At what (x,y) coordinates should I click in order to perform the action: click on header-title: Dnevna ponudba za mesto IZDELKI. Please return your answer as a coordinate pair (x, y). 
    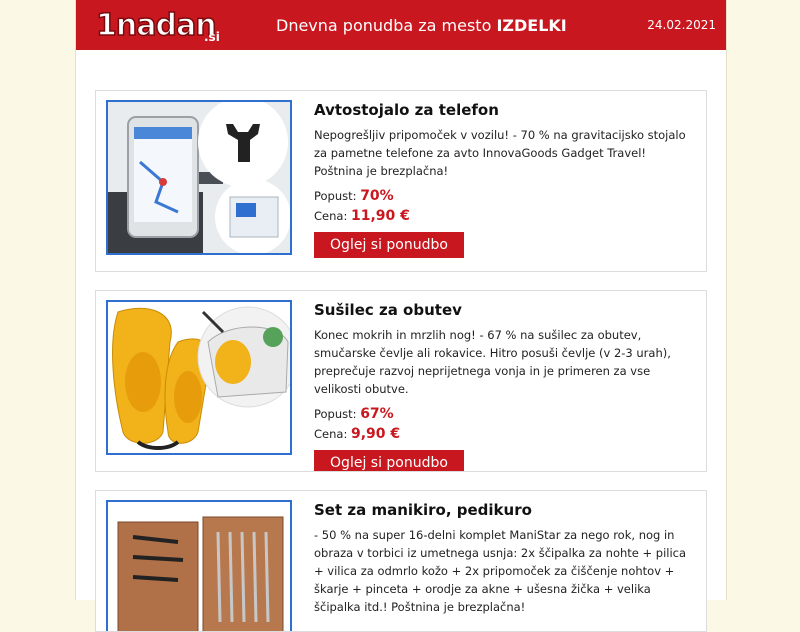
    Looking at the image, I should click on (421, 26).